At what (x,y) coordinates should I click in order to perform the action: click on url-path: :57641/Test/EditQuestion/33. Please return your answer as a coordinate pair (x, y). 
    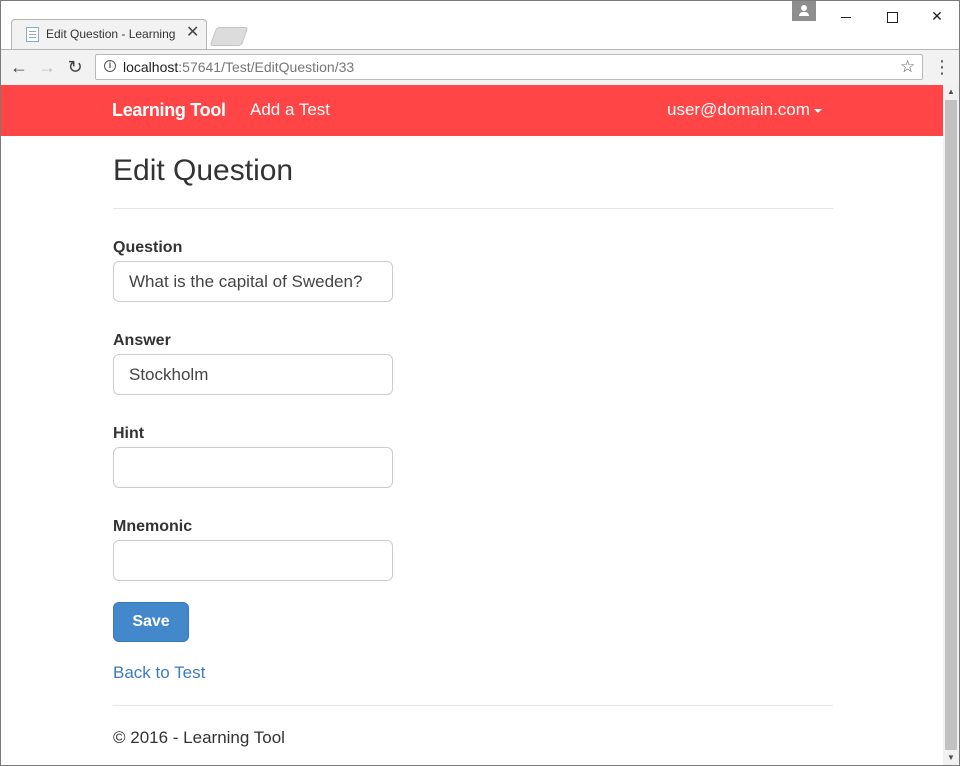
    Looking at the image, I should click on (266, 67).